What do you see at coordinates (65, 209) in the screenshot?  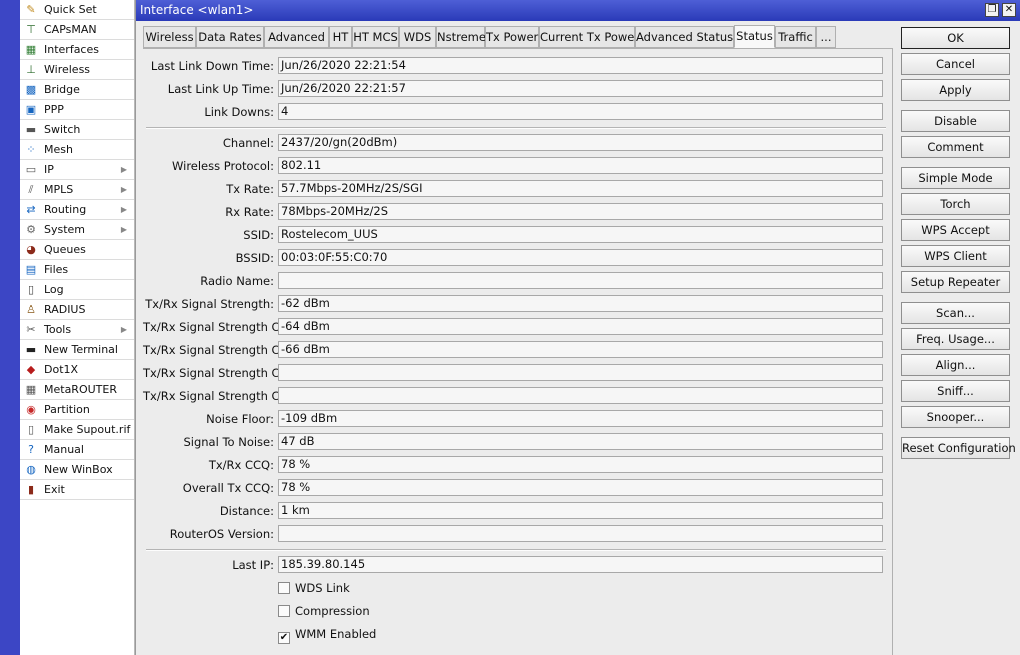 I see `menu-item-label: Routing` at bounding box center [65, 209].